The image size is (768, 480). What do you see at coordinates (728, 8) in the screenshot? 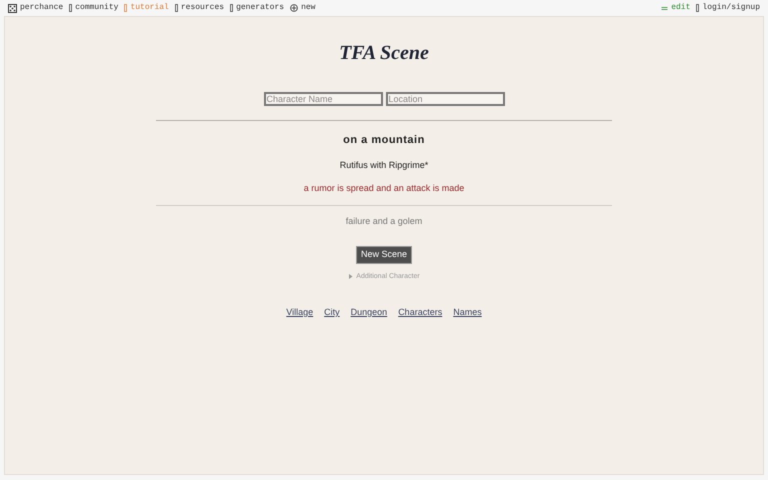
I see `nav-link: login/signup` at bounding box center [728, 8].